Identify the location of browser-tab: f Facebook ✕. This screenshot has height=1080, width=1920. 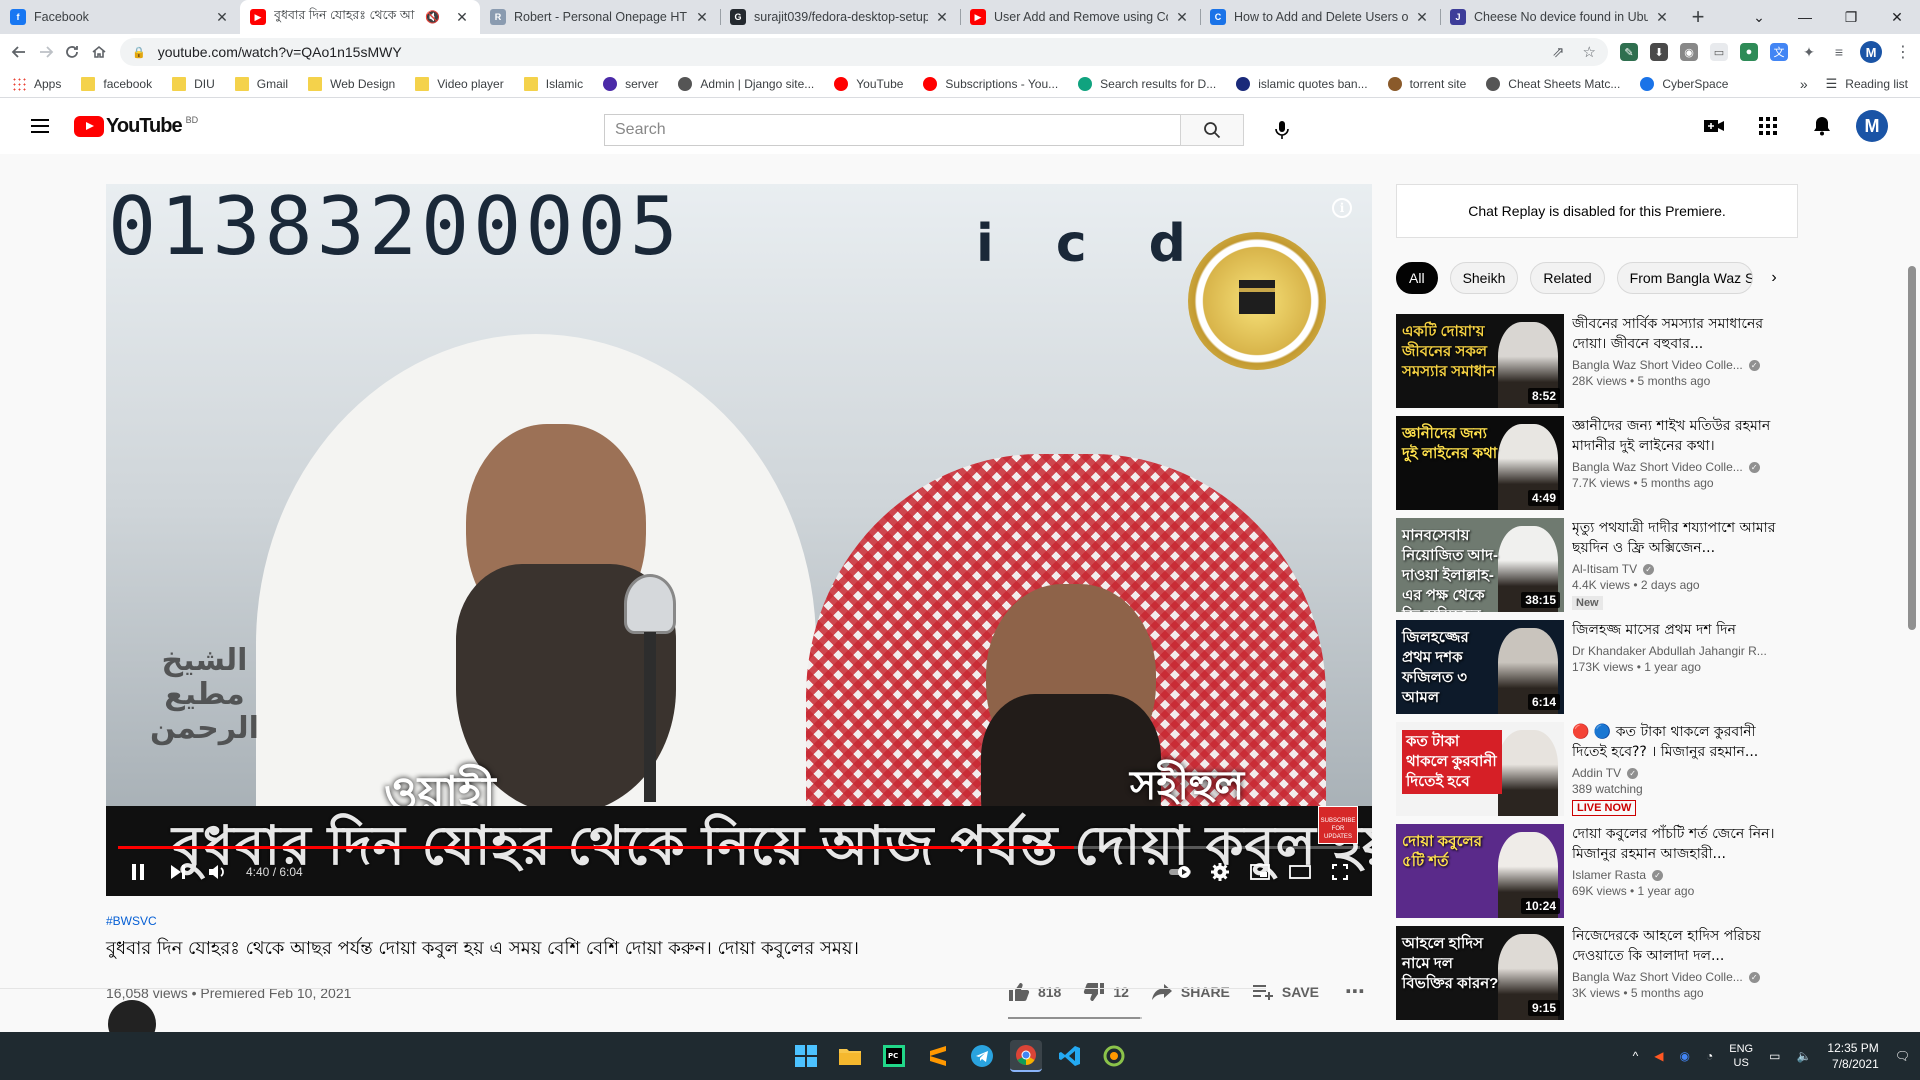
(120, 17).